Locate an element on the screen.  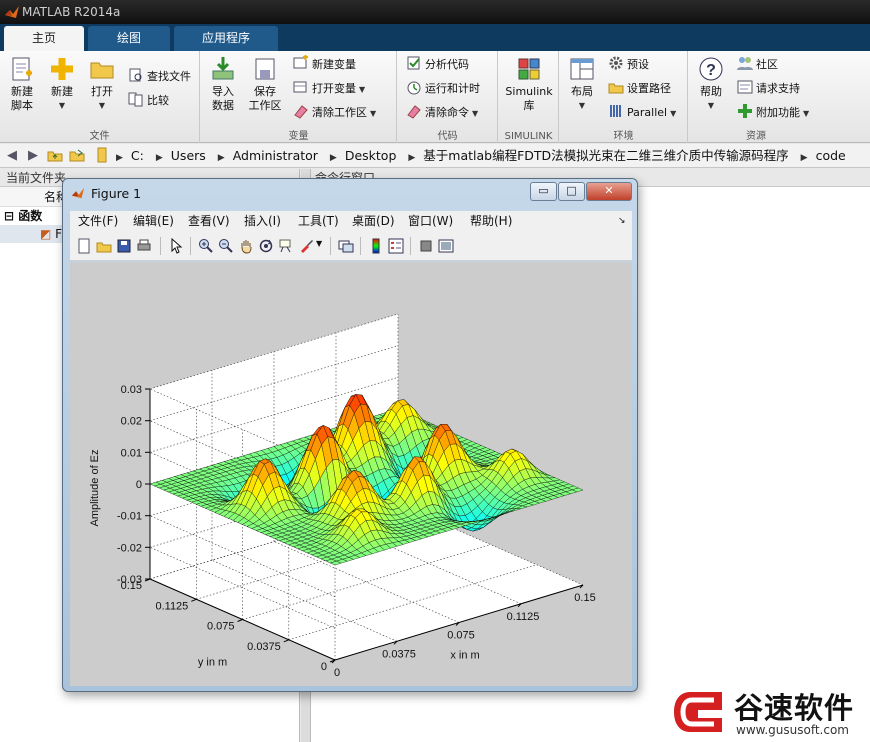
compare-icon is located at coordinates (135, 99).